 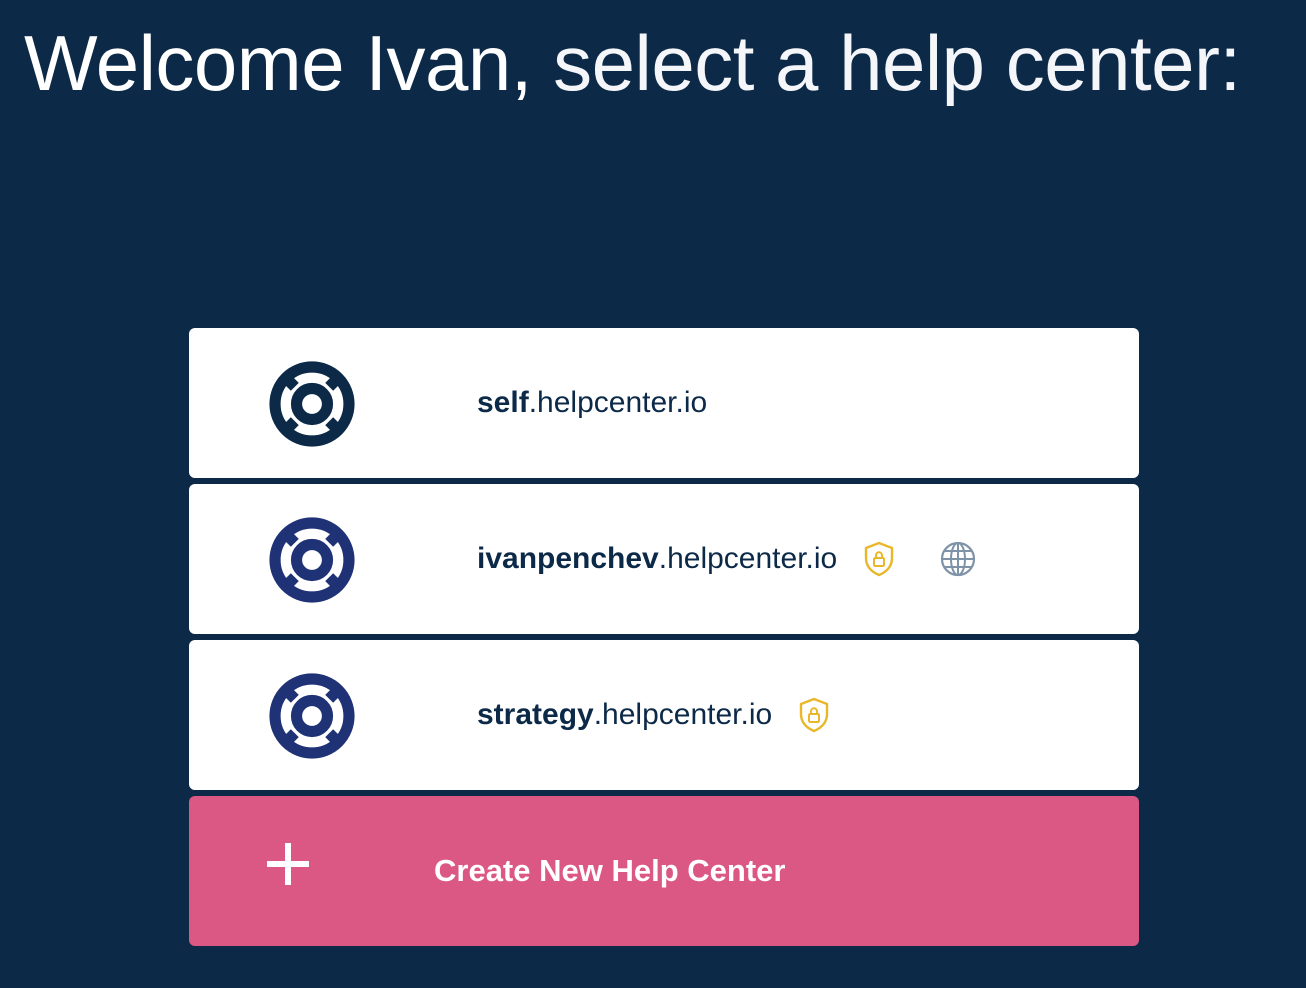 I want to click on create-help-center-label: Create New Help Center, so click(x=610, y=870).